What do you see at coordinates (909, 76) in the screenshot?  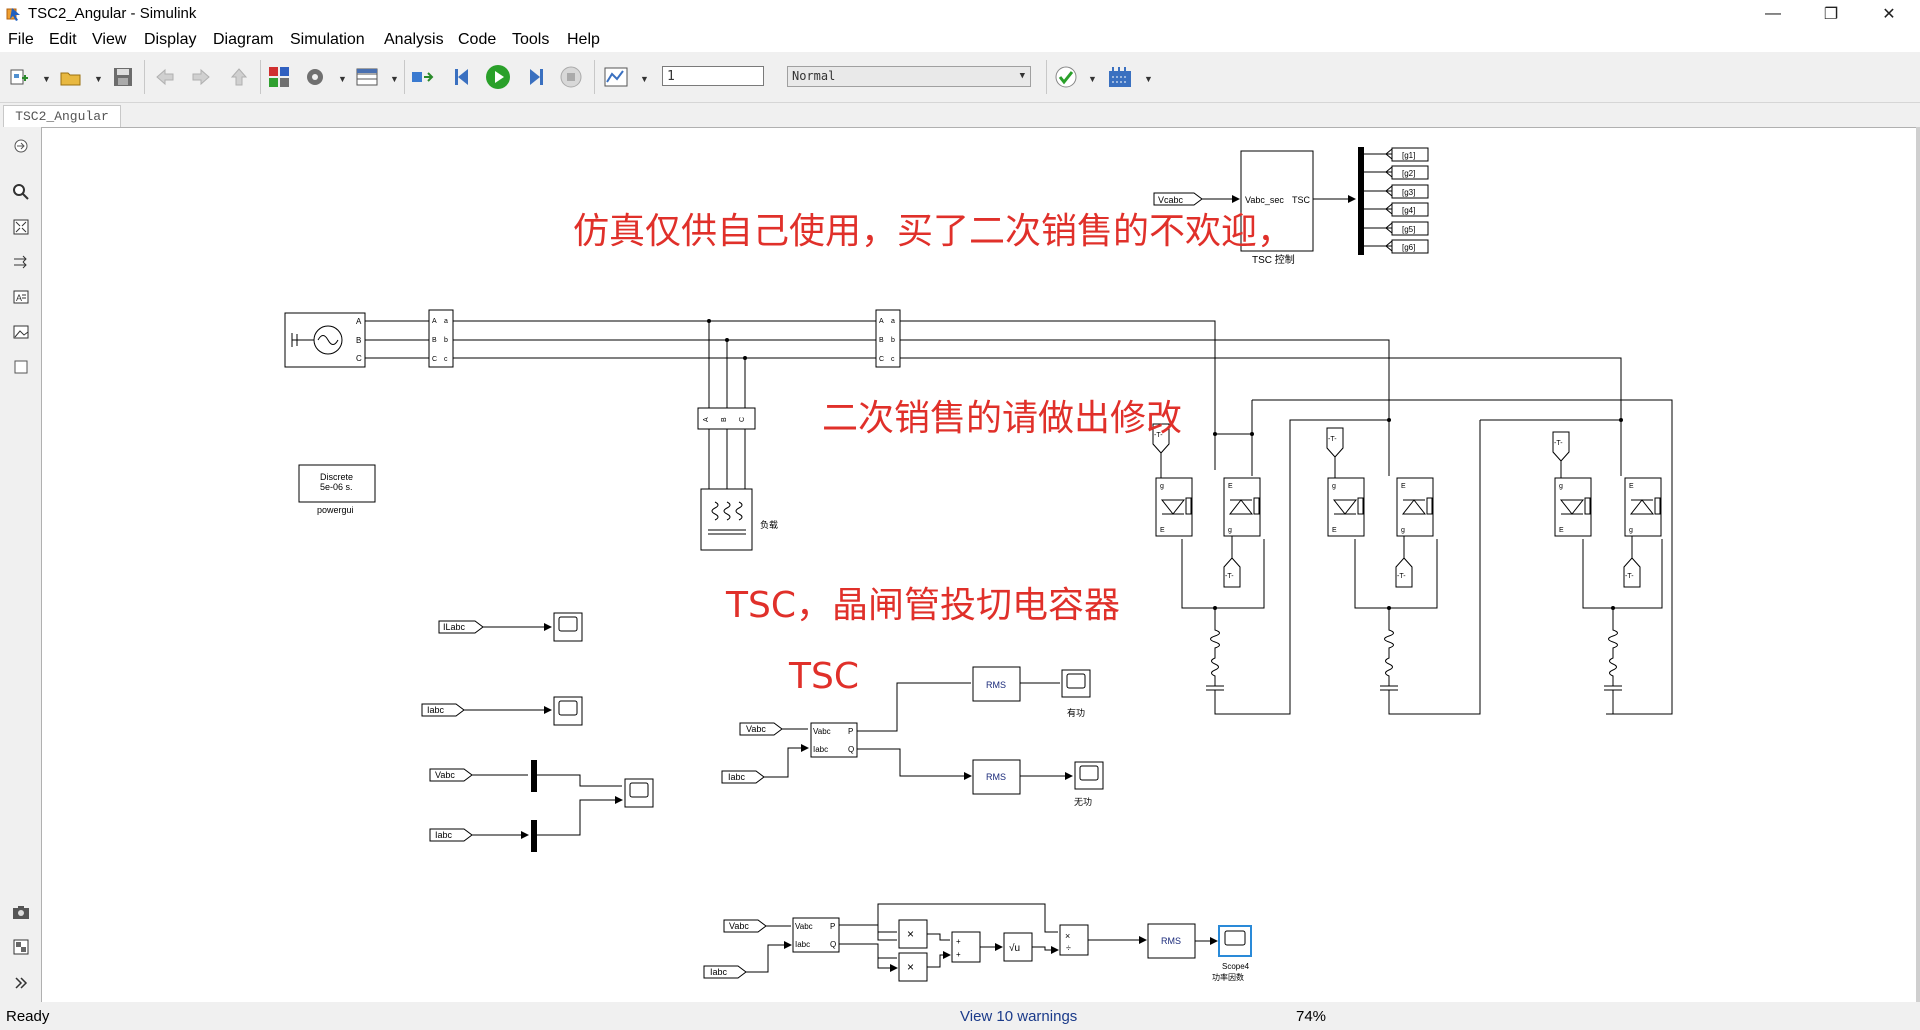 I see `simulation-mode-select: Normal ▼` at bounding box center [909, 76].